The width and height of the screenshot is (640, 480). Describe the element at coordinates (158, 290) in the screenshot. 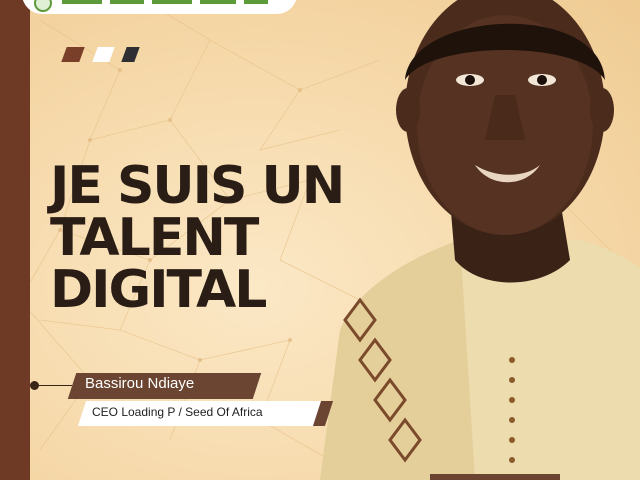

I see `headline-line-3: DIGITAL` at that location.